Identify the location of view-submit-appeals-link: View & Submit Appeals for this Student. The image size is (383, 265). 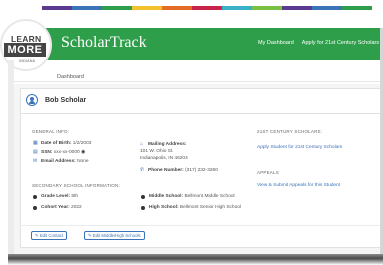
(298, 185).